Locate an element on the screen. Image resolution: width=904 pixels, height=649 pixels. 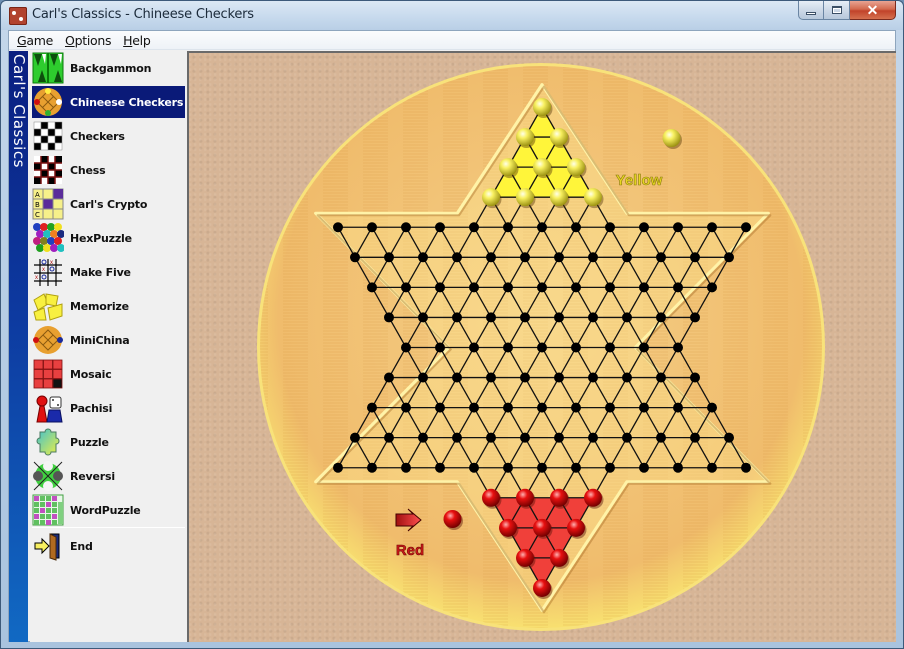
game-item-minichina: MiniChina is located at coordinates (108, 340).